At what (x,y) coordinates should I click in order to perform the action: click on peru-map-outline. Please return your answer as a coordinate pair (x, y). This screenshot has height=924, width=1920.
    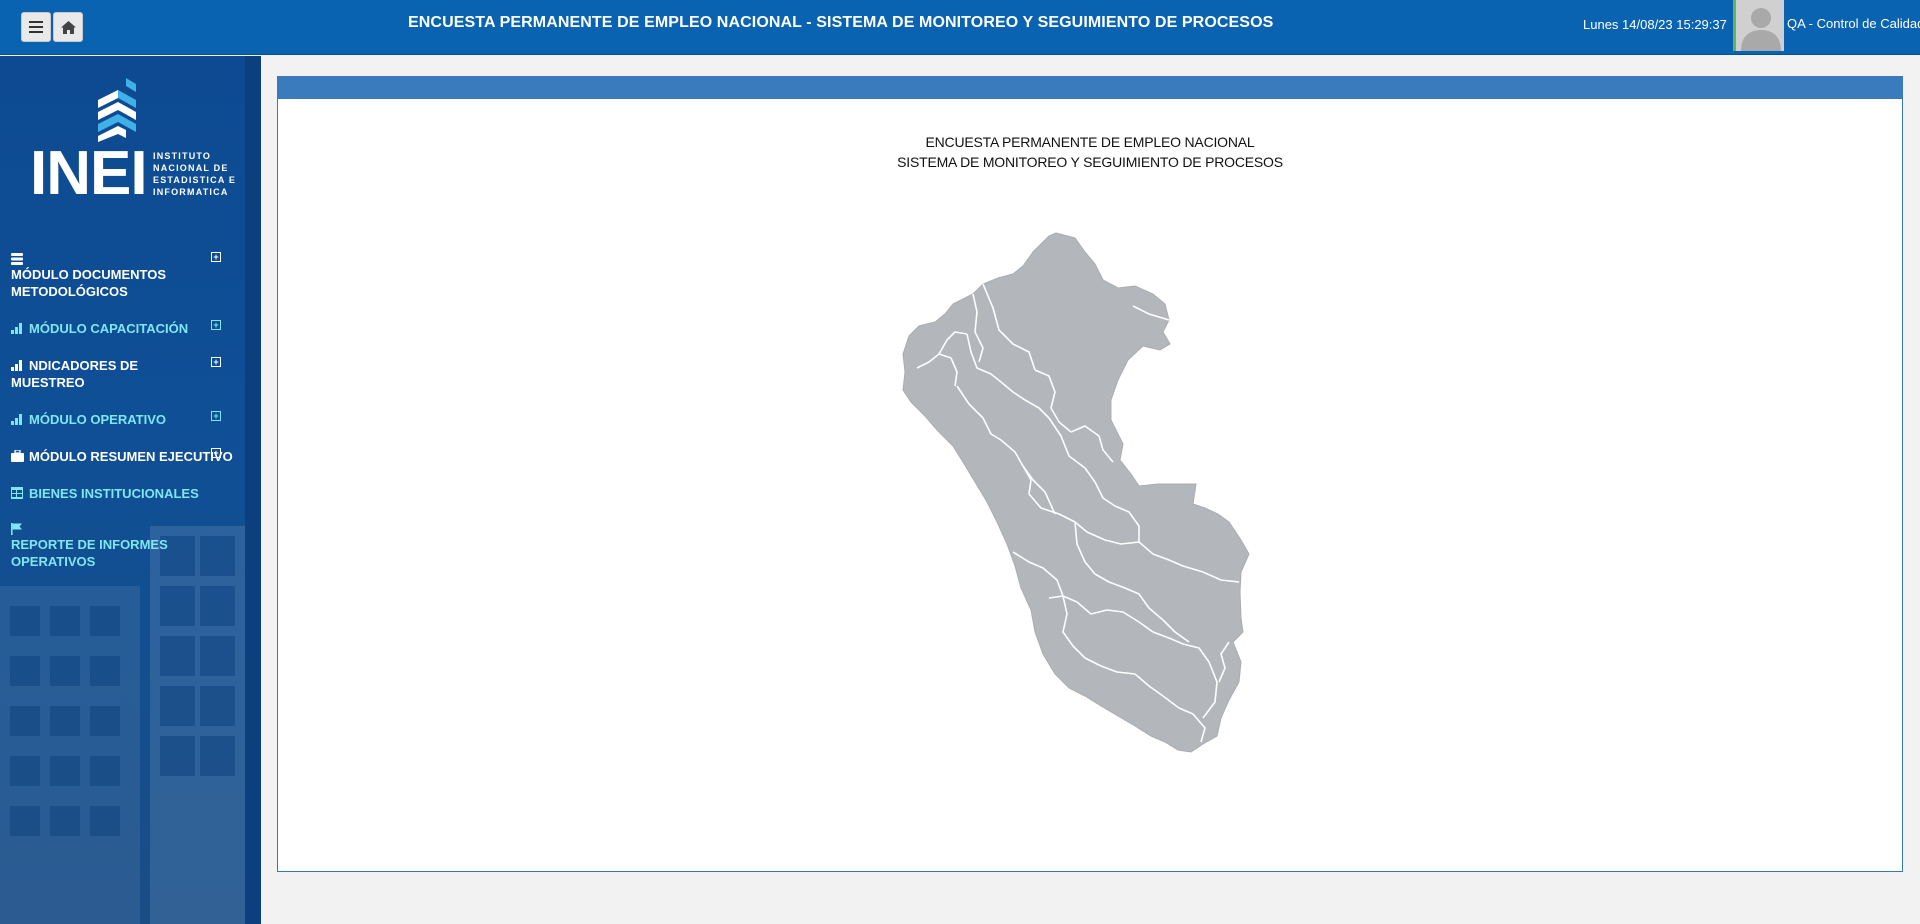
    Looking at the image, I should click on (1076, 492).